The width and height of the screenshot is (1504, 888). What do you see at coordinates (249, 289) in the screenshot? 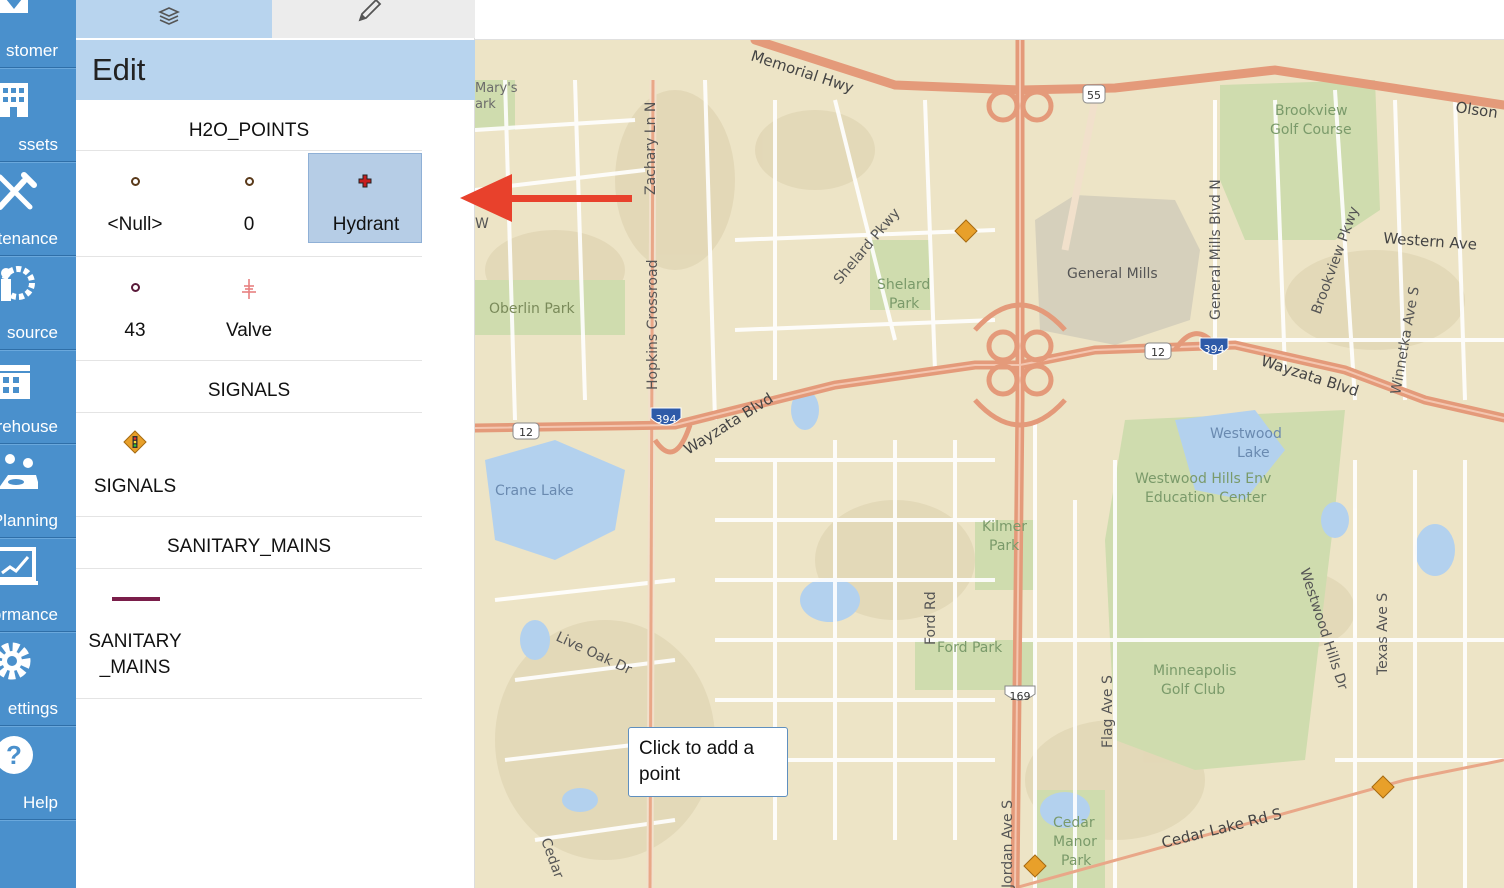
I see `valve-icon` at bounding box center [249, 289].